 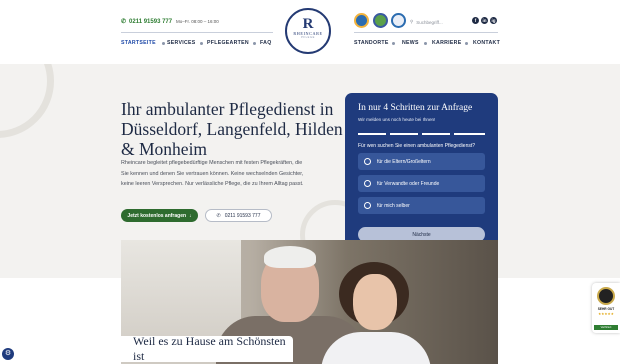 I want to click on header-phone: ✆ 0211 91593 777, so click(x=147, y=22).